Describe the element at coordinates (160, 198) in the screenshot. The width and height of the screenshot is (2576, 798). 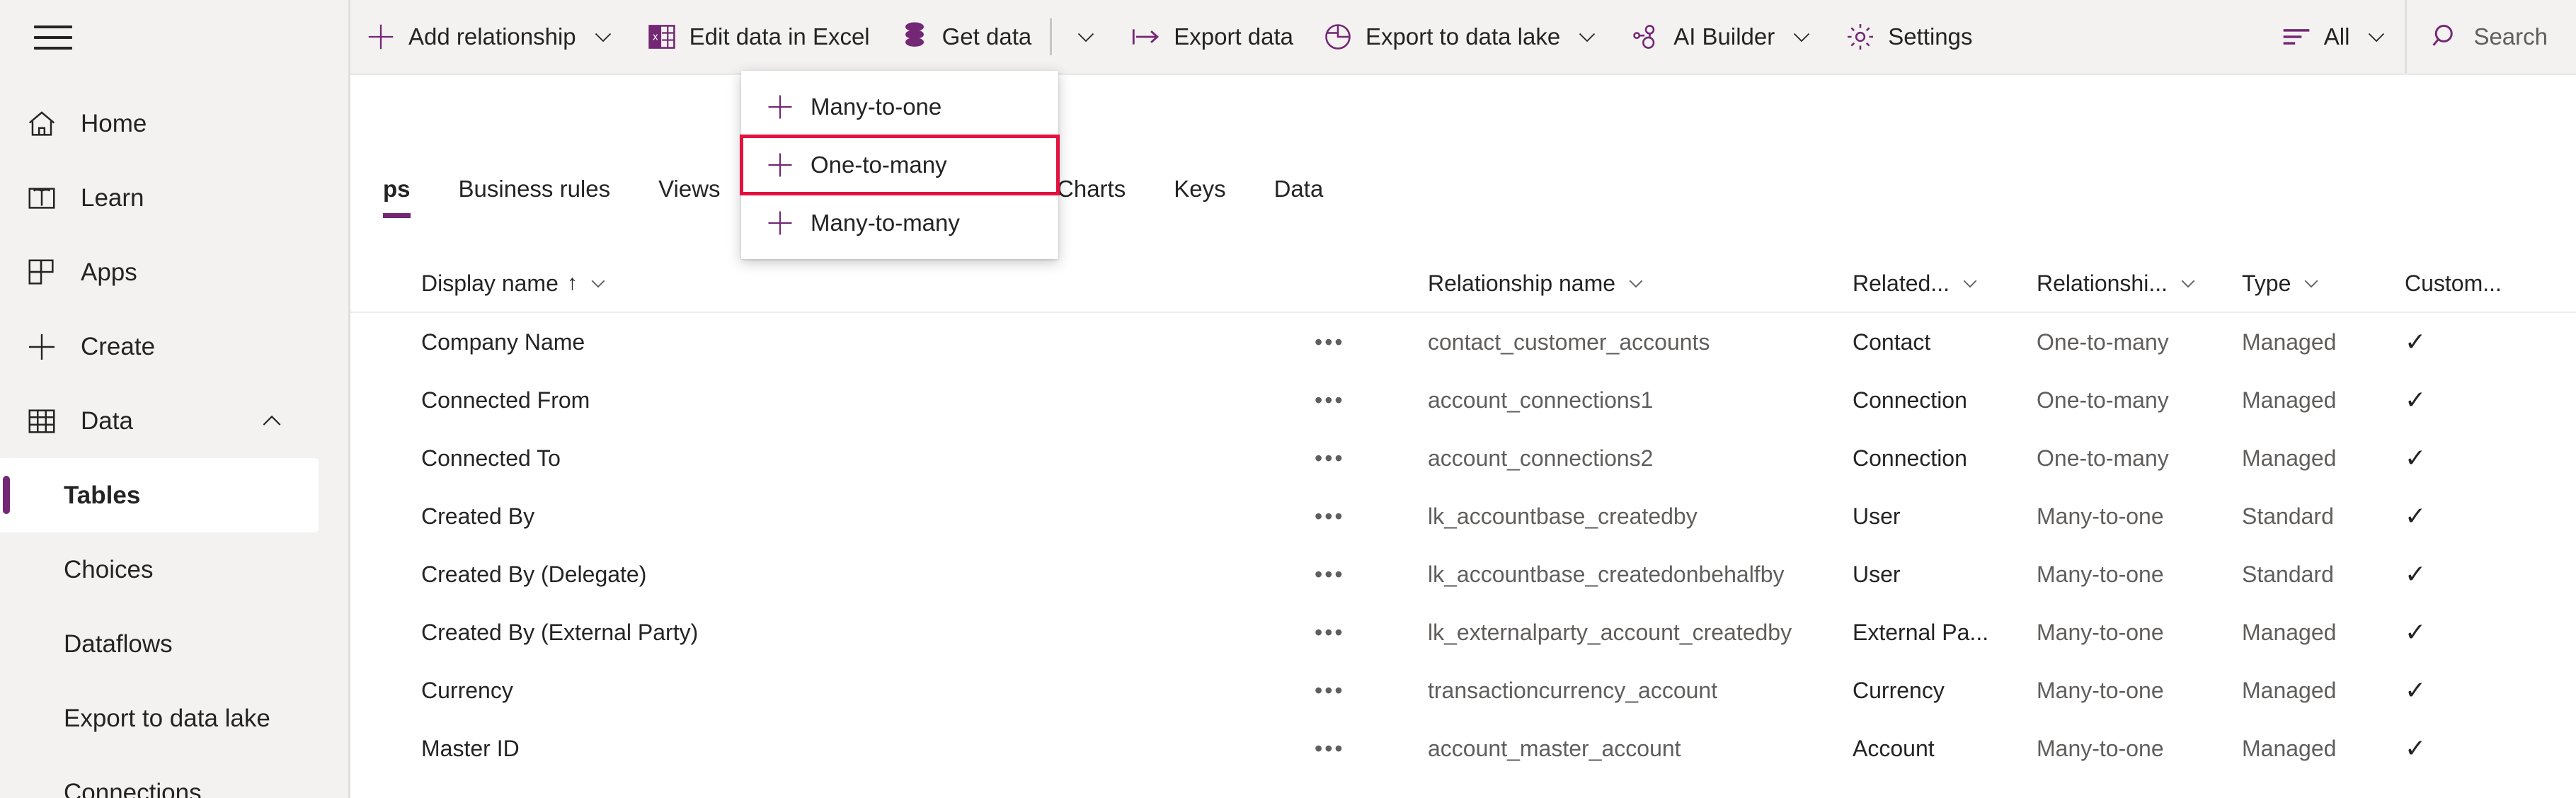
I see `sidebar-item-learn: Learn` at that location.